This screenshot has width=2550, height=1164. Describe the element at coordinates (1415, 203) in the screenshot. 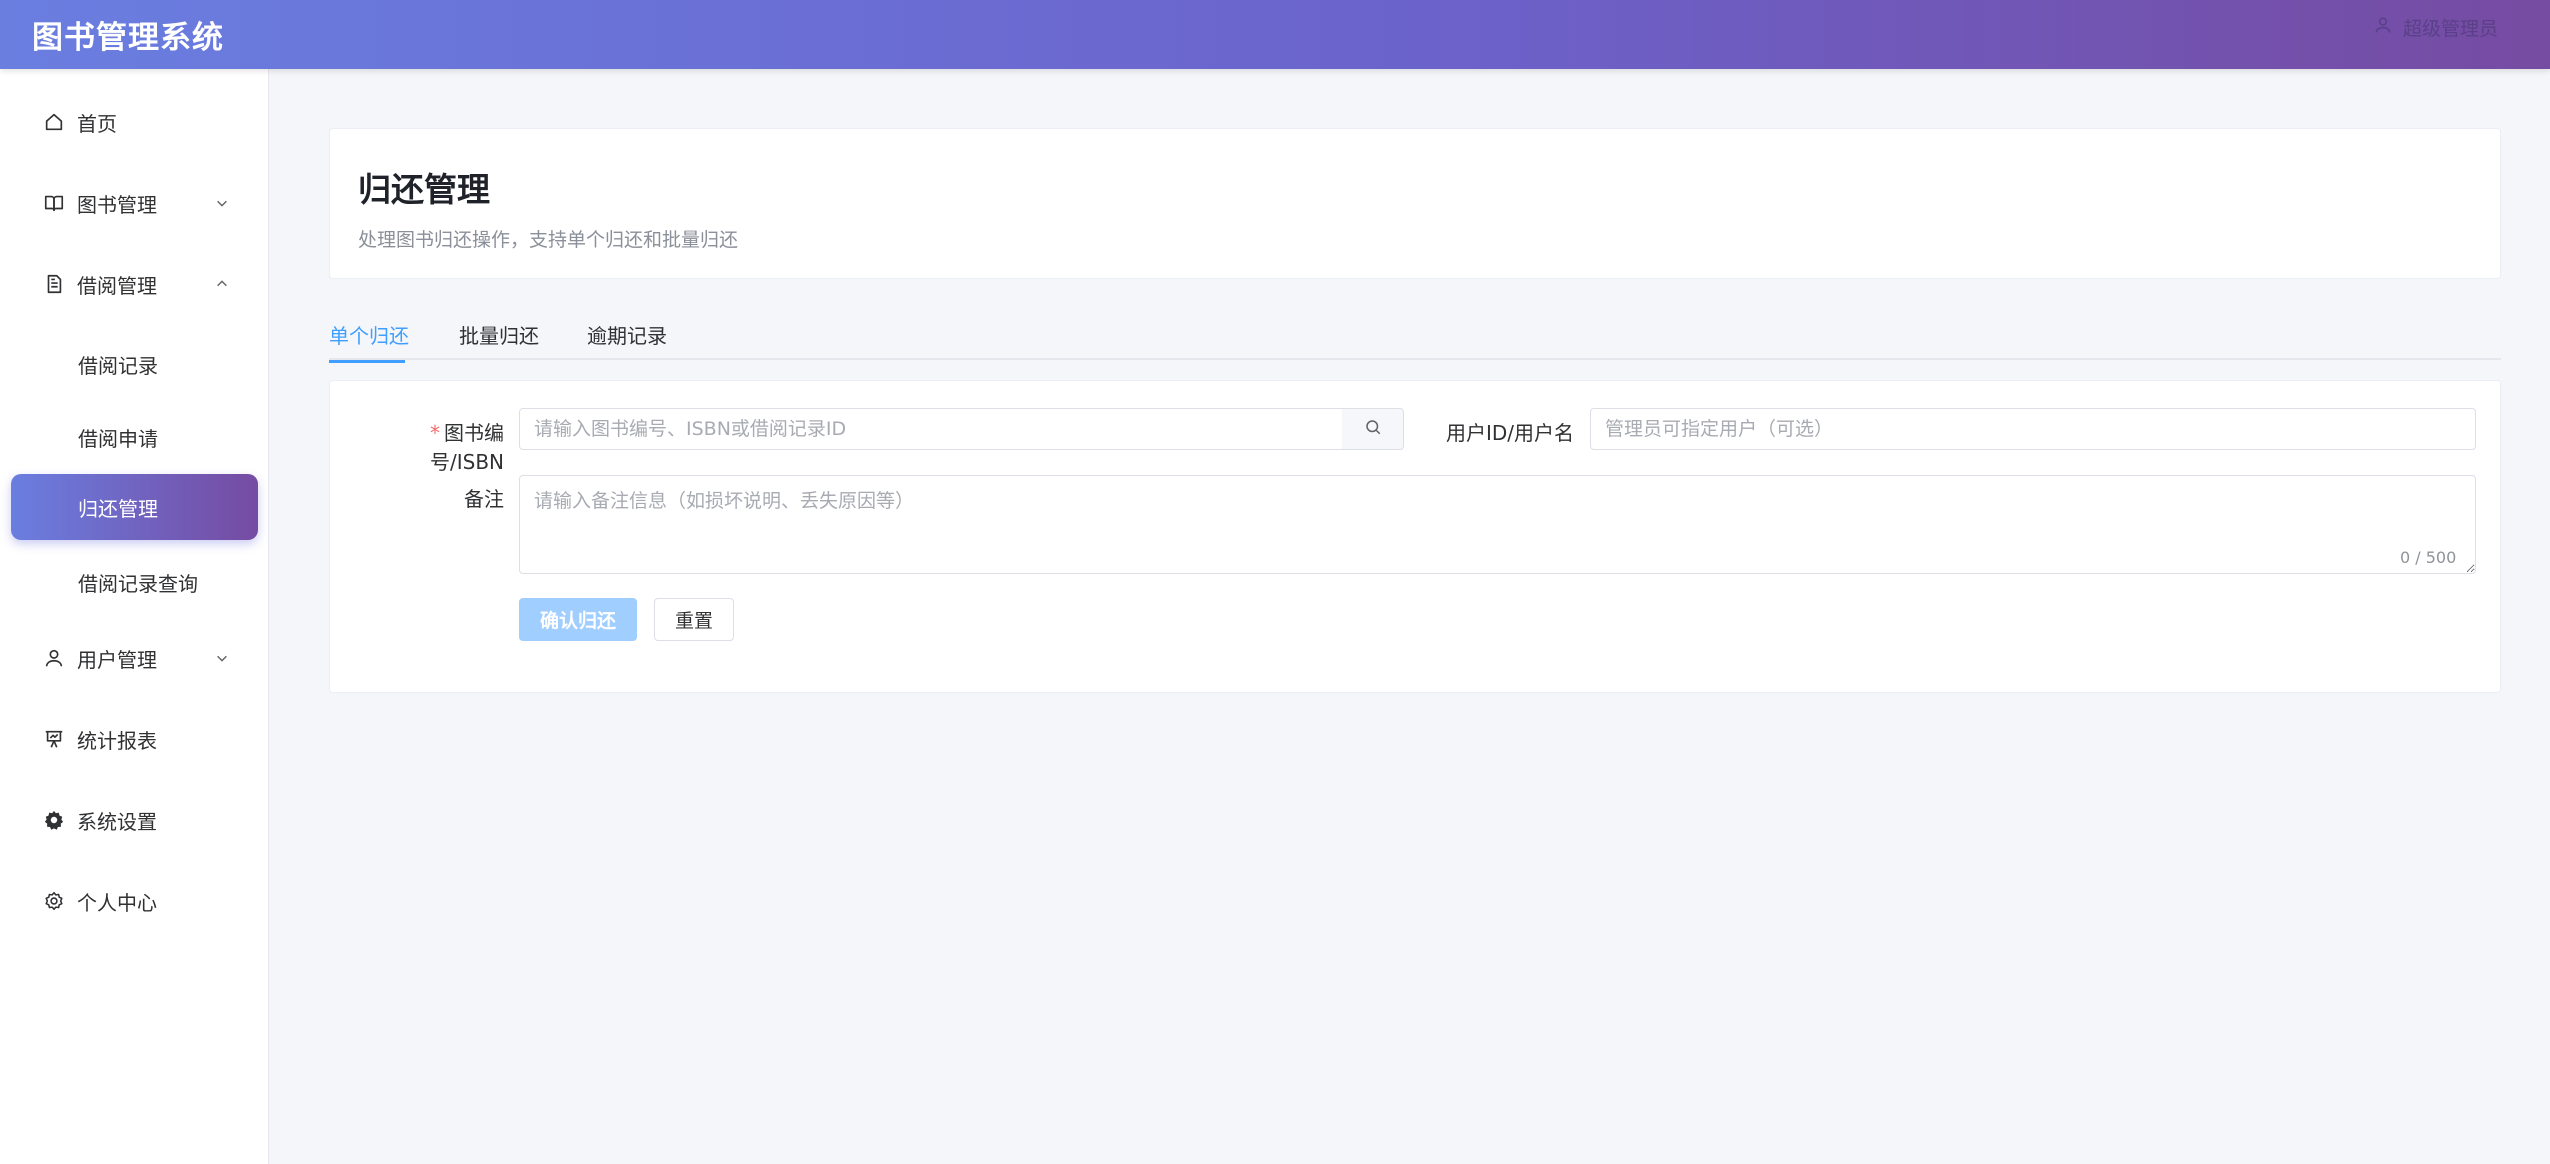

I see `page-header-card: 归还管理 处理图书归还操作，支持单个归还和批量归还` at that location.